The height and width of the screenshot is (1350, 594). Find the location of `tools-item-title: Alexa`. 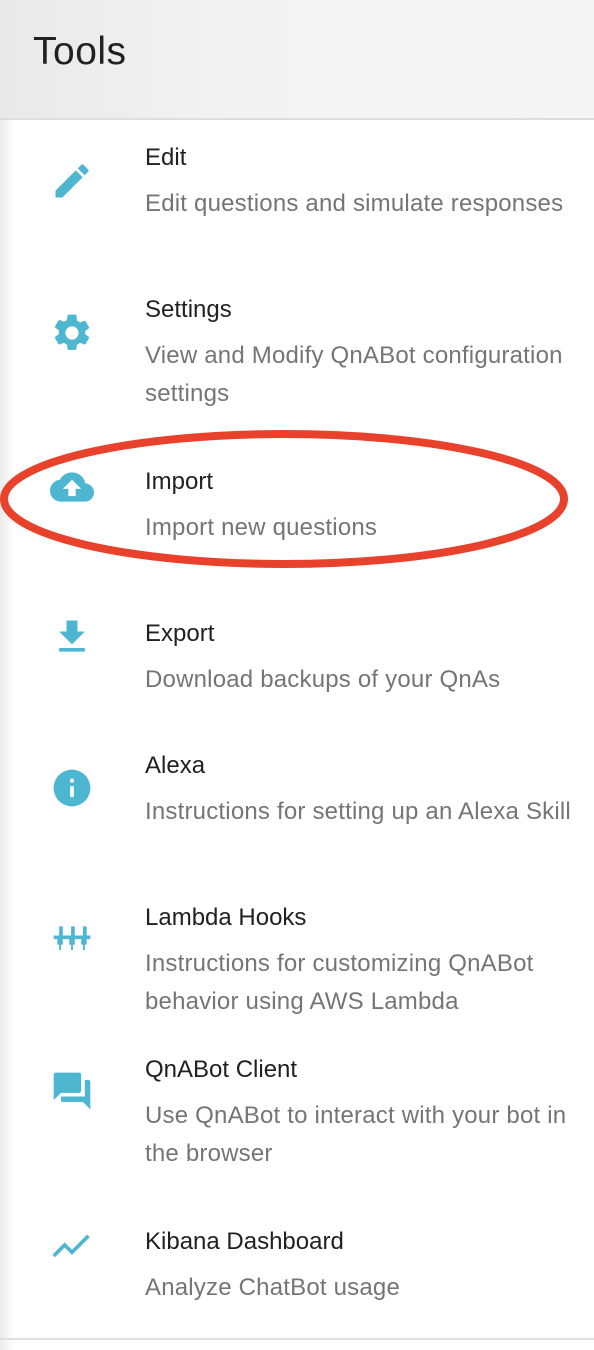

tools-item-title: Alexa is located at coordinates (175, 765).